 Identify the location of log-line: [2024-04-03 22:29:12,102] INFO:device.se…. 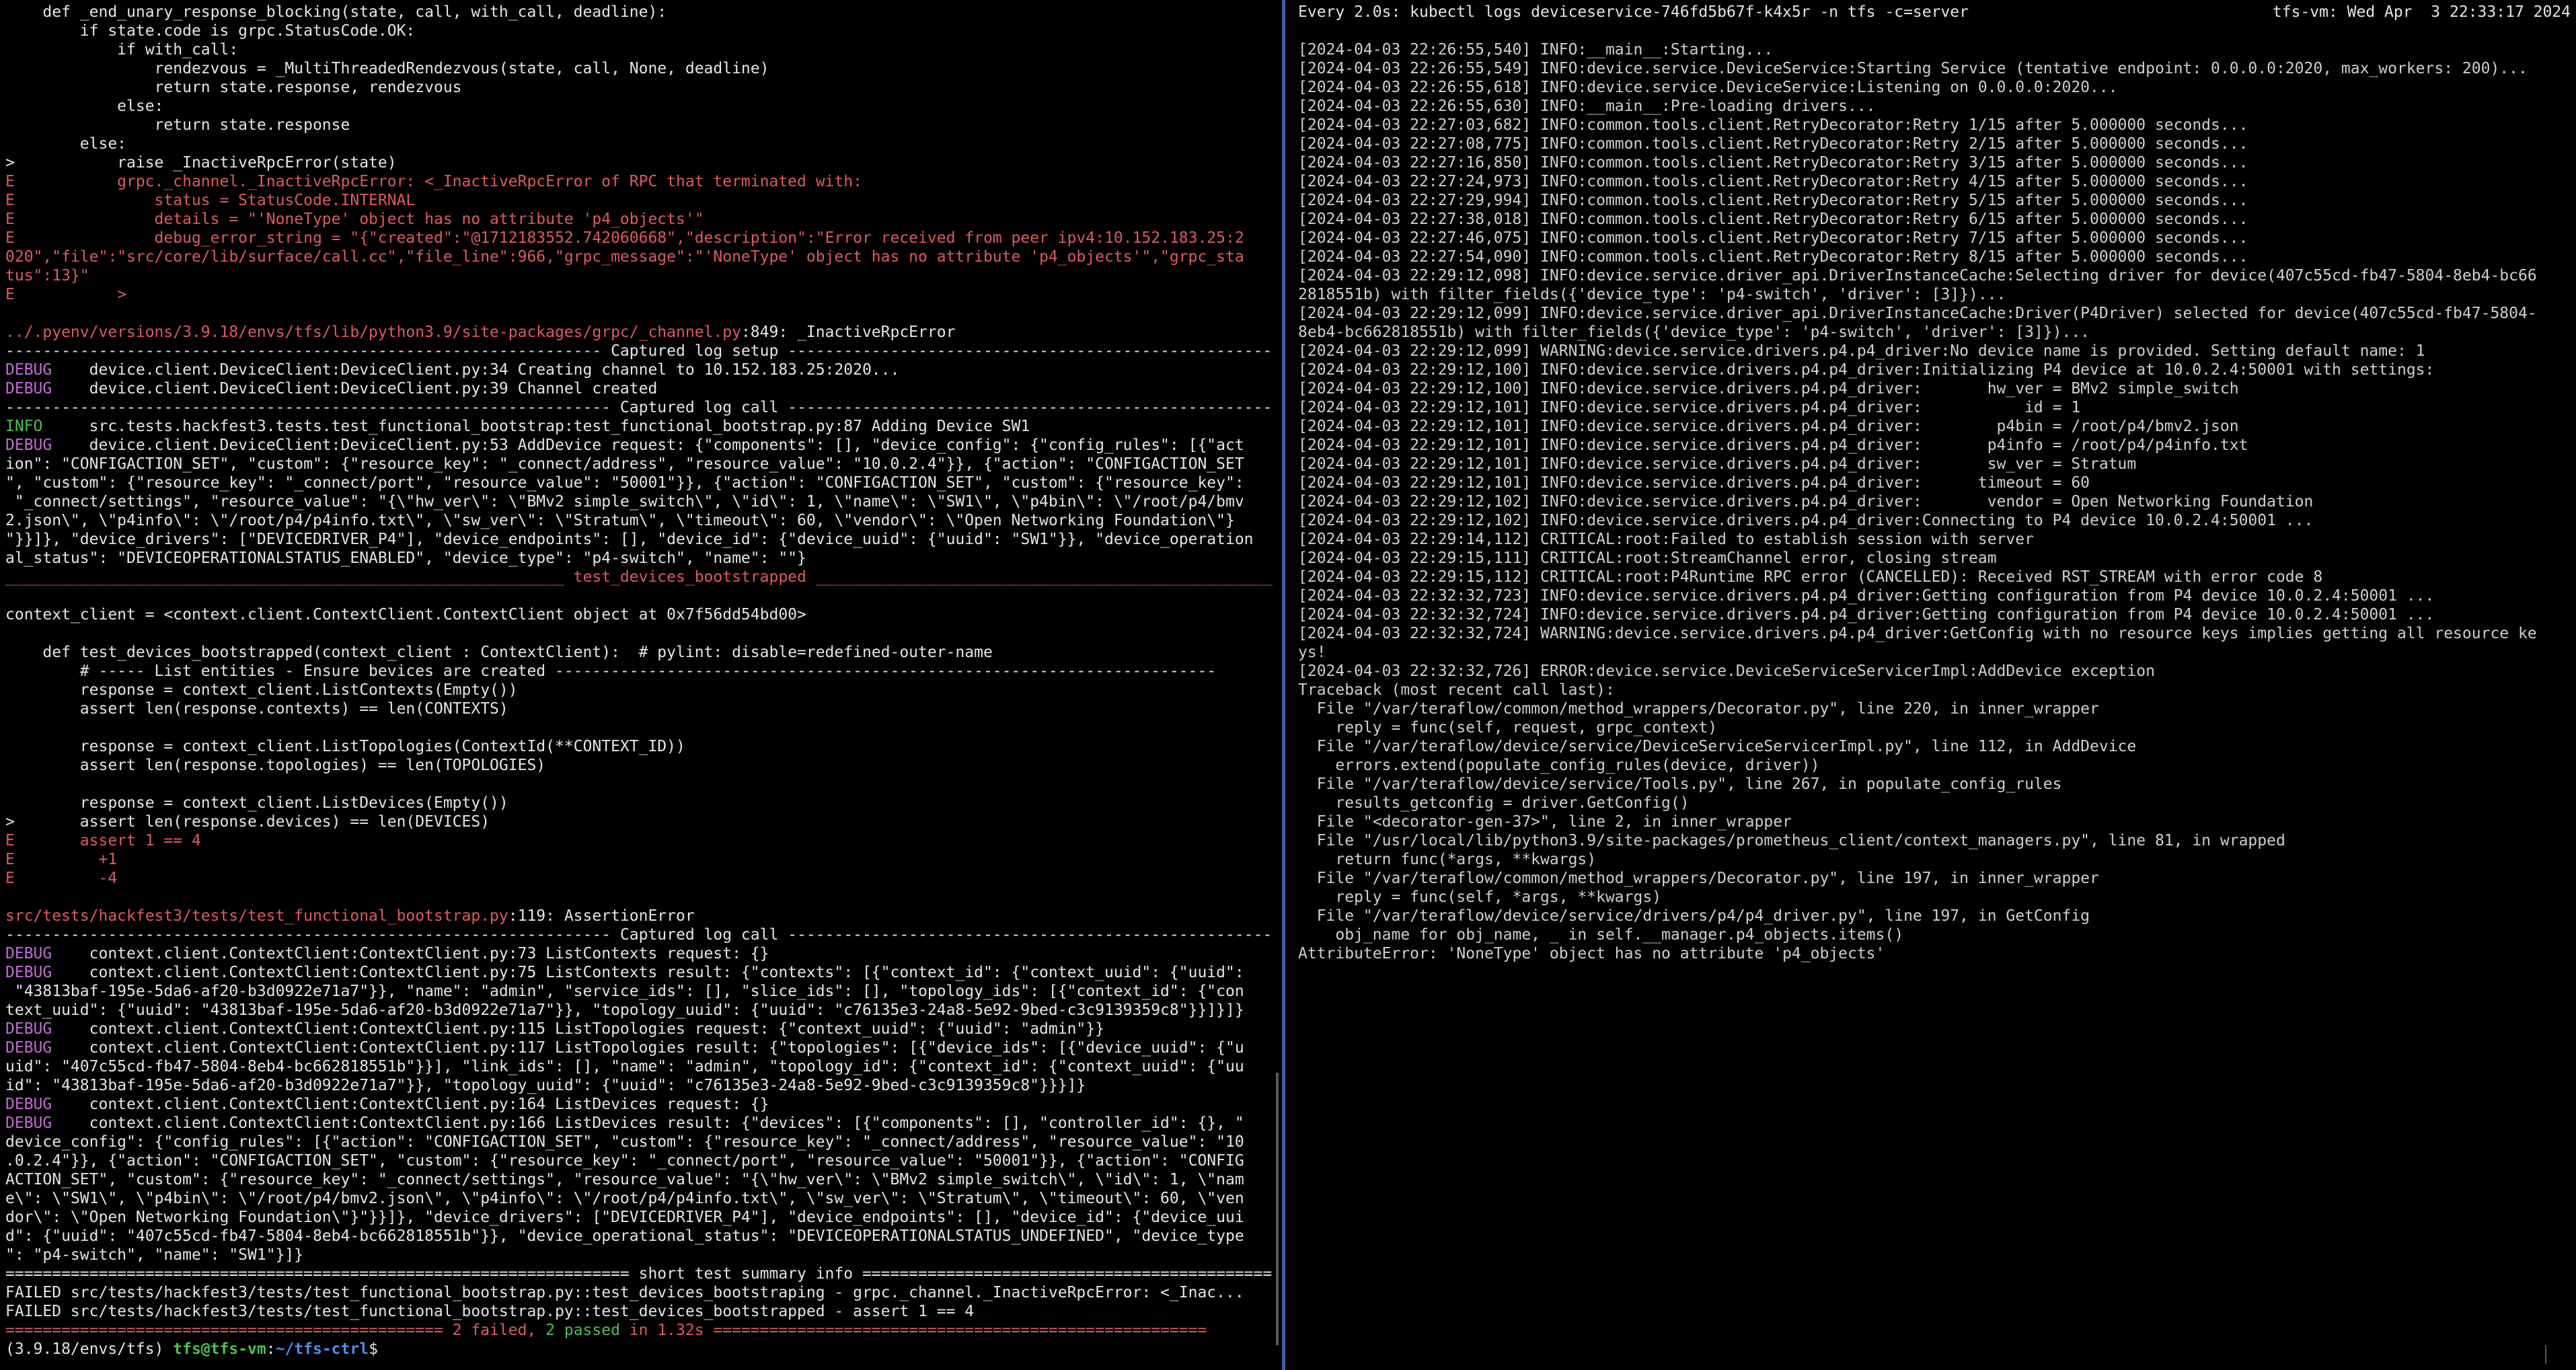
(1806, 520).